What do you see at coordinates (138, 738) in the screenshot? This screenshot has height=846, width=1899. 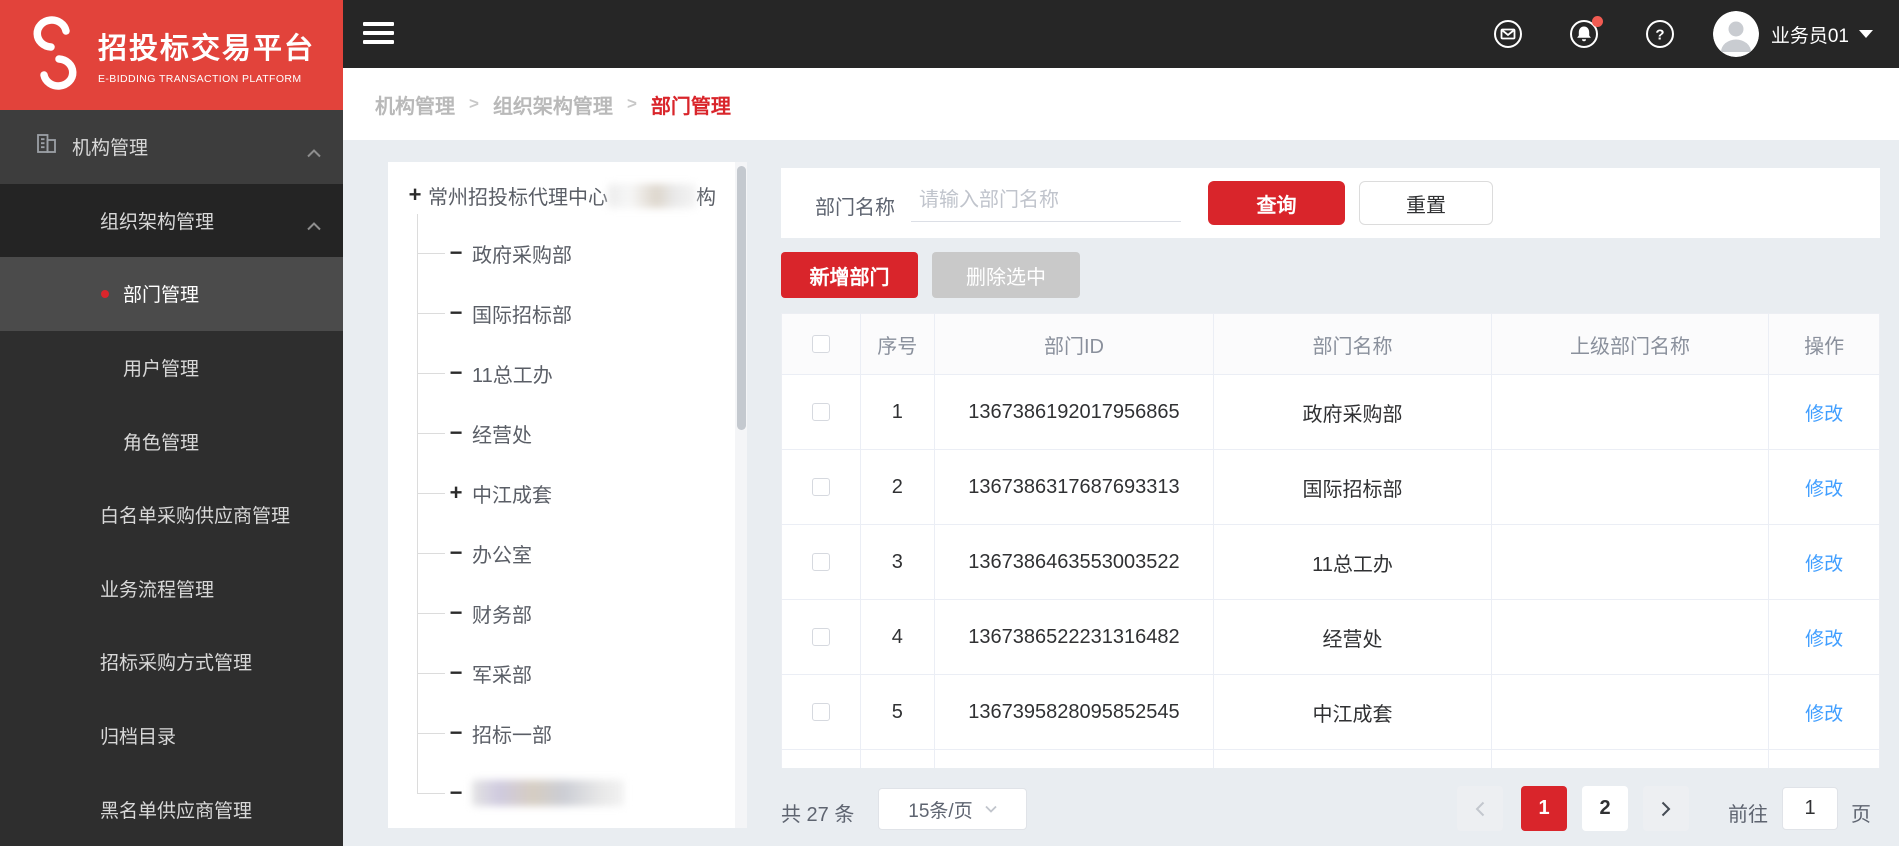 I see `sidebar-item-label: 归档目录` at bounding box center [138, 738].